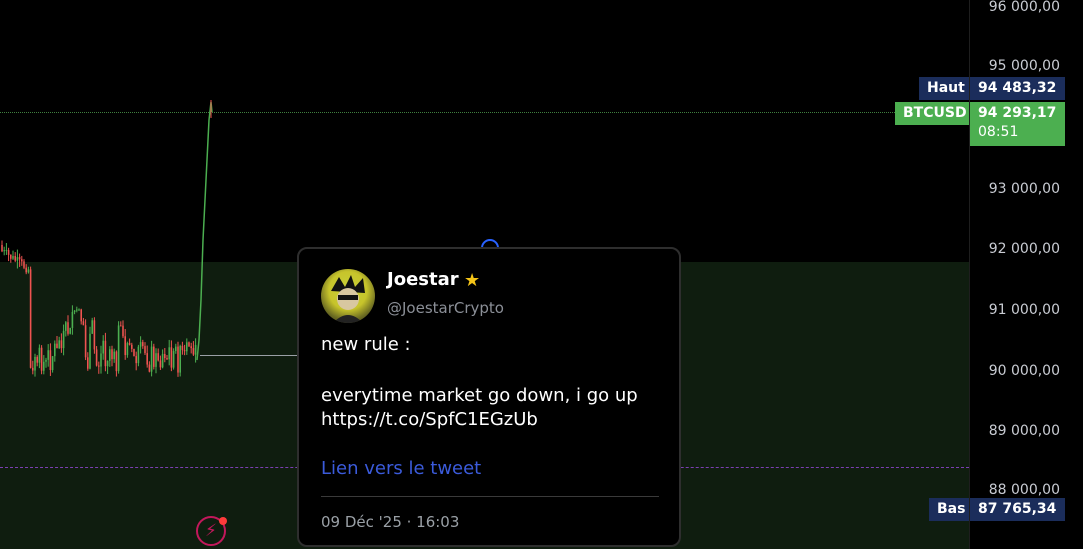 This screenshot has height=549, width=1083. What do you see at coordinates (1017, 509) in the screenshot?
I see `low-value: 87 765,34` at bounding box center [1017, 509].